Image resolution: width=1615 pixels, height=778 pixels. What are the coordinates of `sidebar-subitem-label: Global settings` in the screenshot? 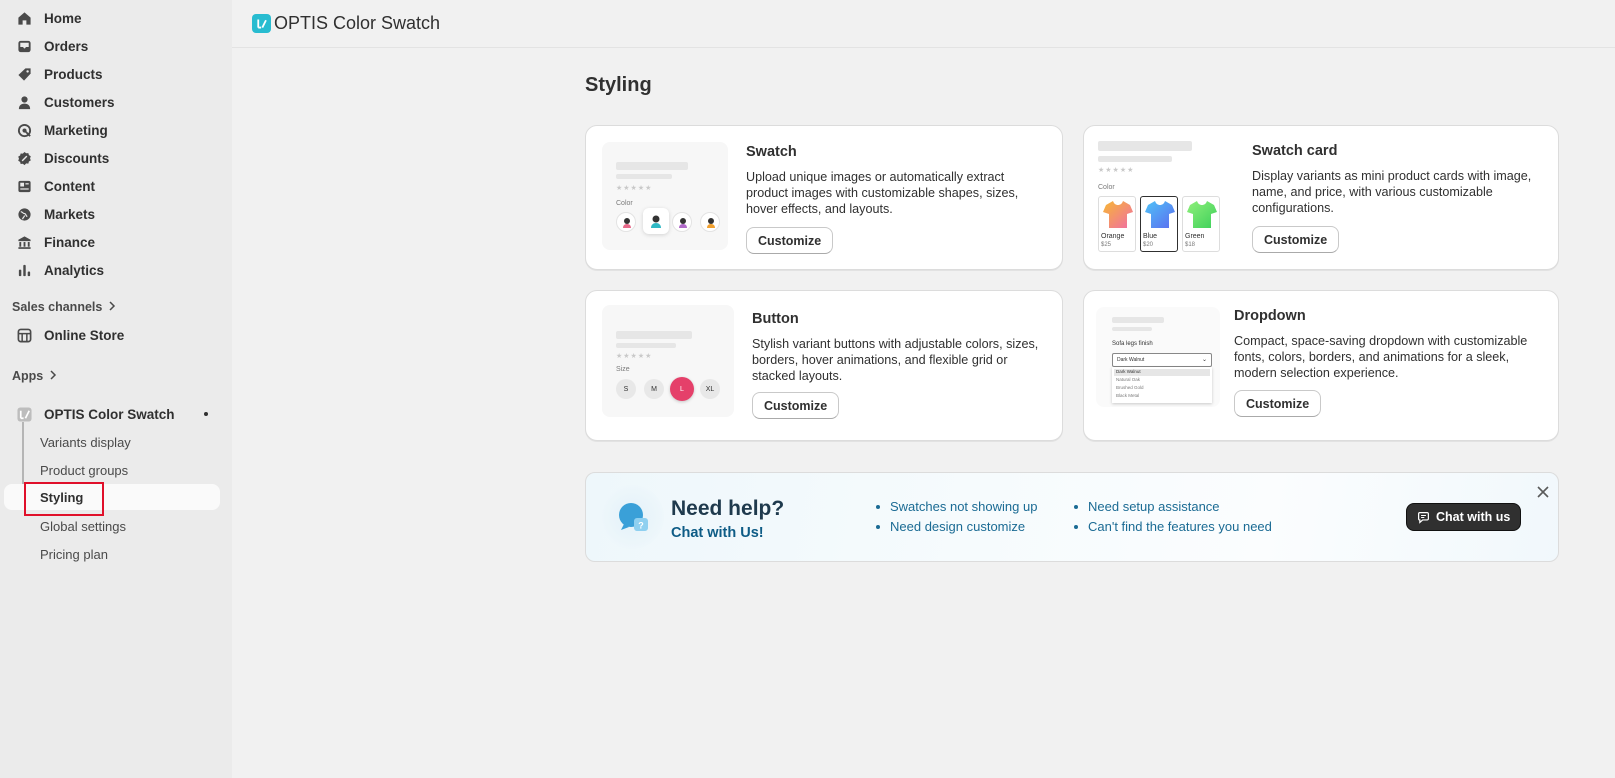 It's located at (83, 526).